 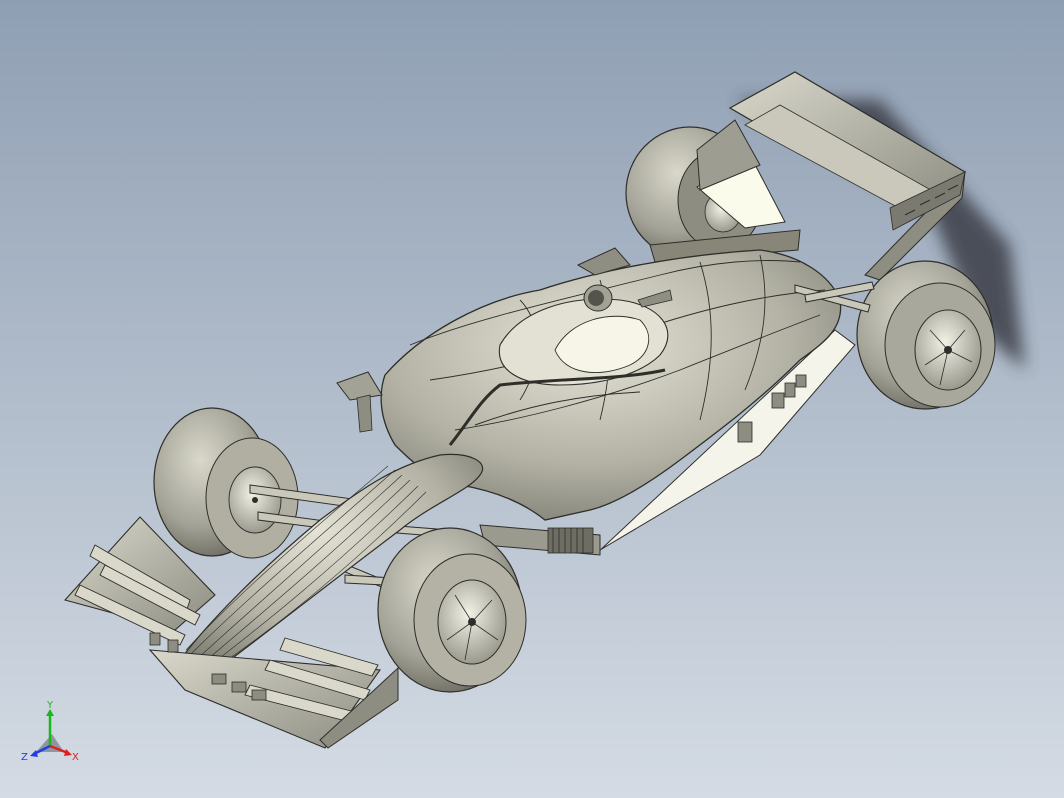 What do you see at coordinates (68, 752) in the screenshot?
I see `x-axis-arrow-icon` at bounding box center [68, 752].